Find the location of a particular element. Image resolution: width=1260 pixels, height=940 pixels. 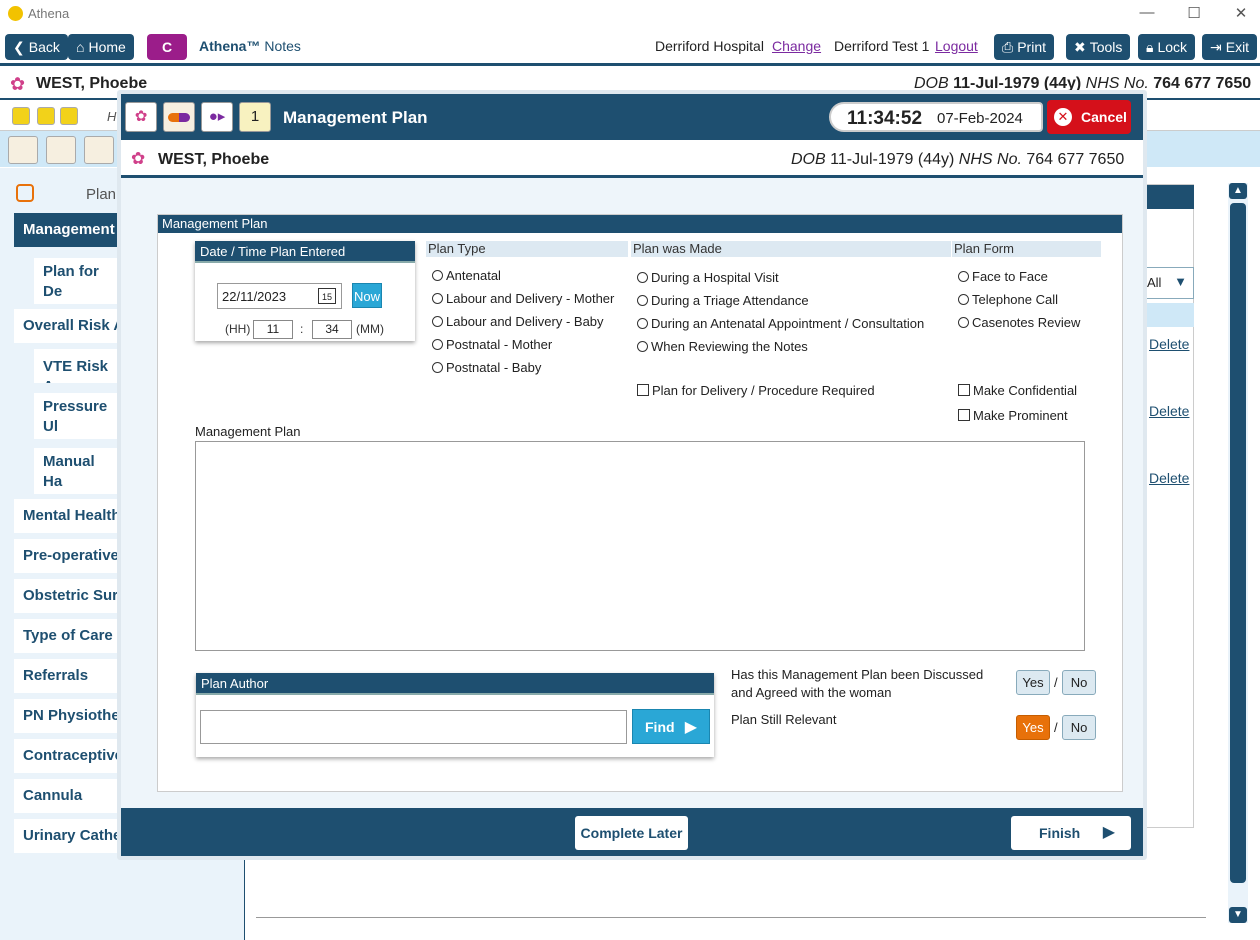

print-button: ⎙ Print is located at coordinates (1024, 47).